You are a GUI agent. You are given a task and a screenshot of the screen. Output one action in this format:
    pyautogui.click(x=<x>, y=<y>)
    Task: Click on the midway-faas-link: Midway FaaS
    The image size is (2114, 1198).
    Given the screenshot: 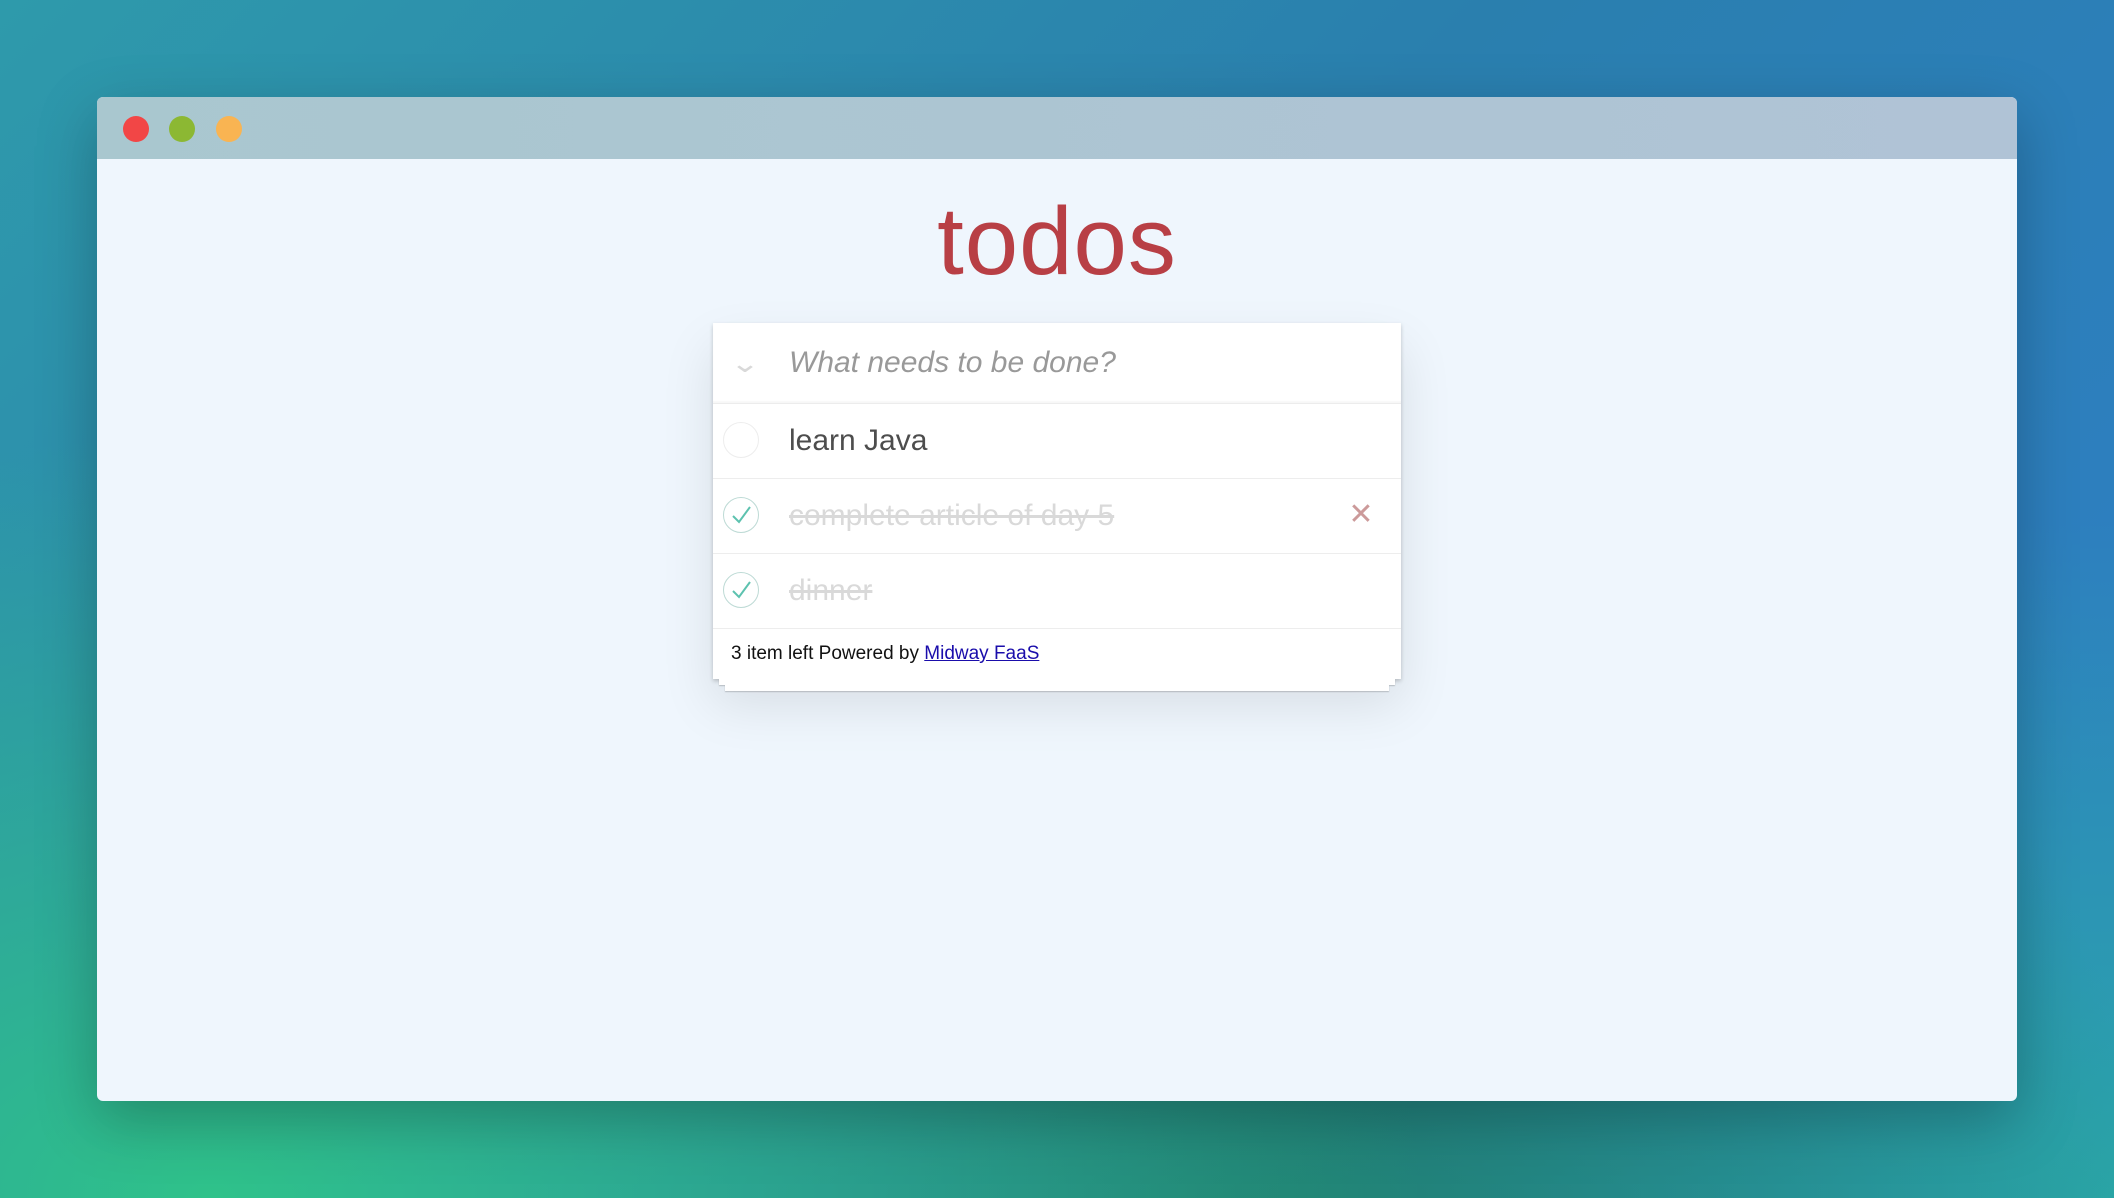 What is the action you would take?
    pyautogui.click(x=981, y=654)
    